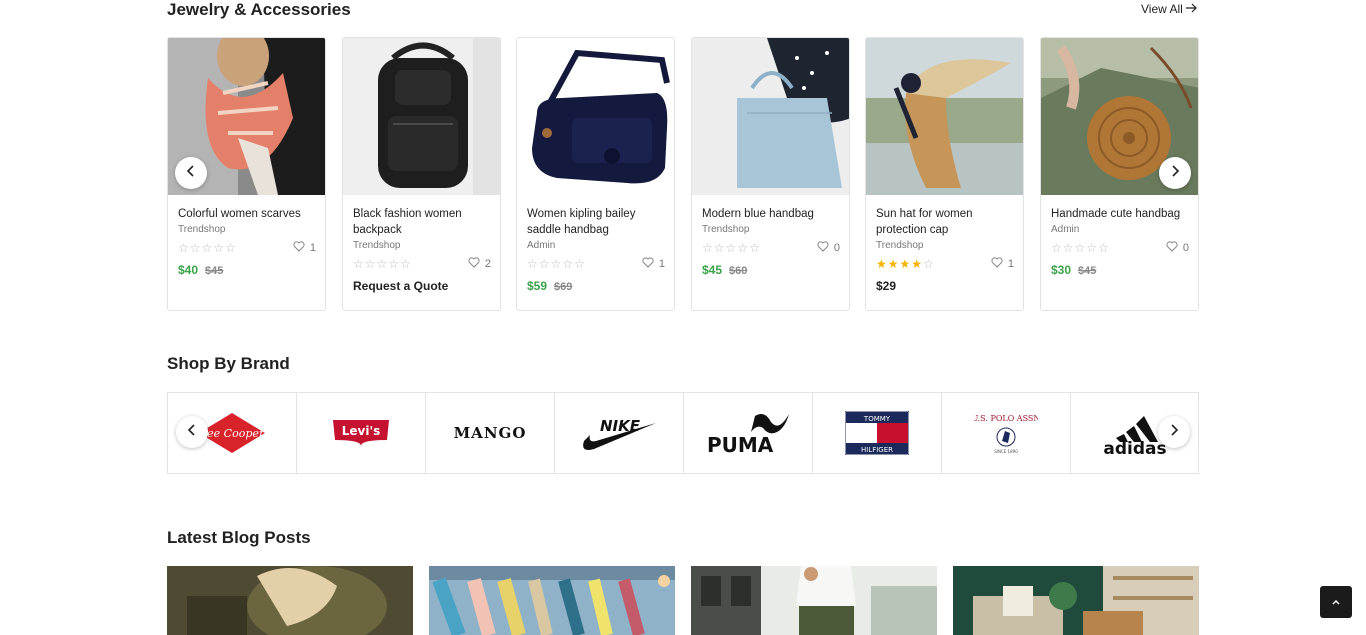 The width and height of the screenshot is (1366, 635). Describe the element at coordinates (422, 286) in the screenshot. I see `request-quote-link: Request a Quote` at that location.